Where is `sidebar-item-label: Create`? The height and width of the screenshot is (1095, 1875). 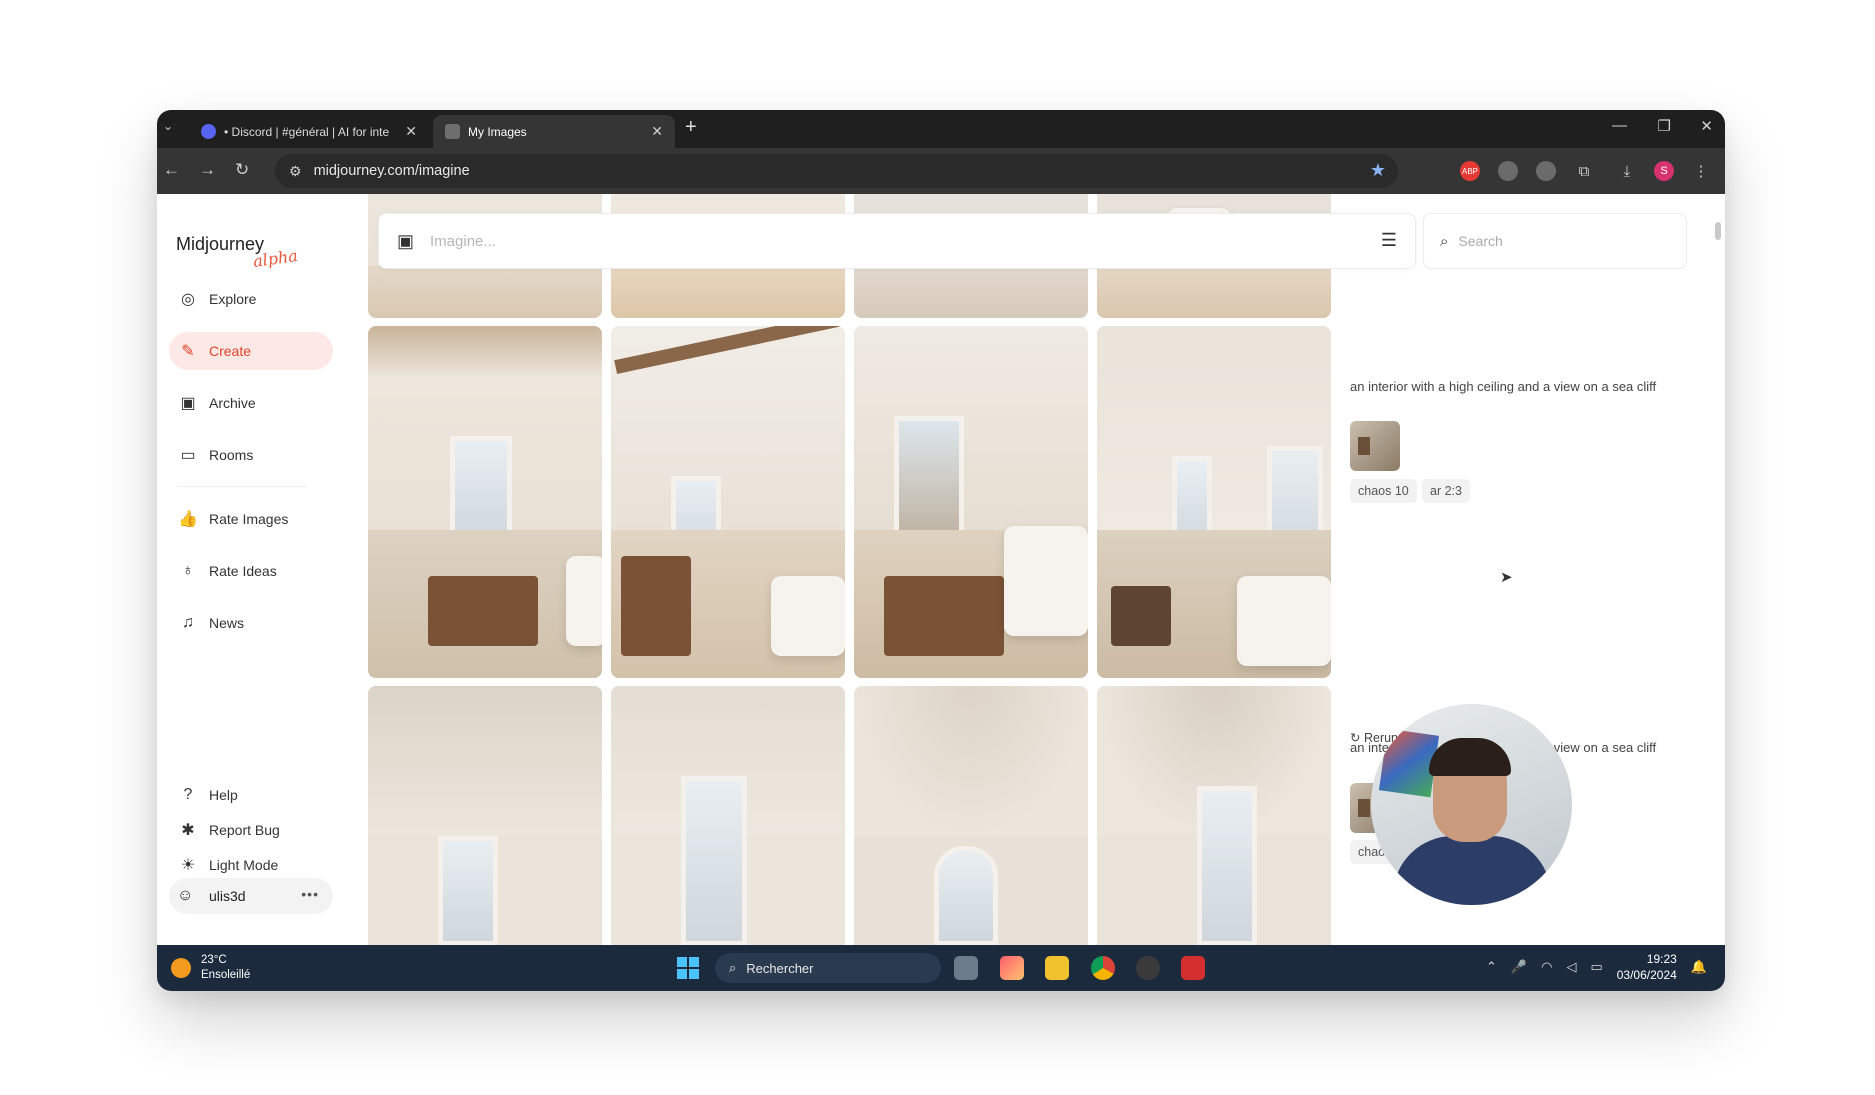 sidebar-item-label: Create is located at coordinates (230, 351).